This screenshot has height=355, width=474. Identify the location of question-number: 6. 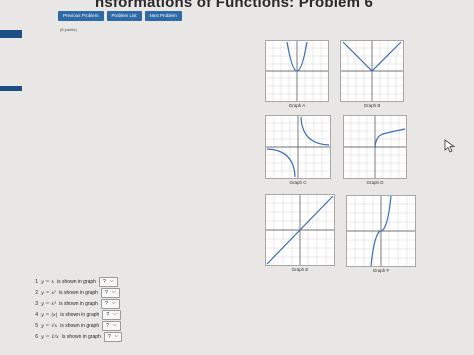
(36, 336).